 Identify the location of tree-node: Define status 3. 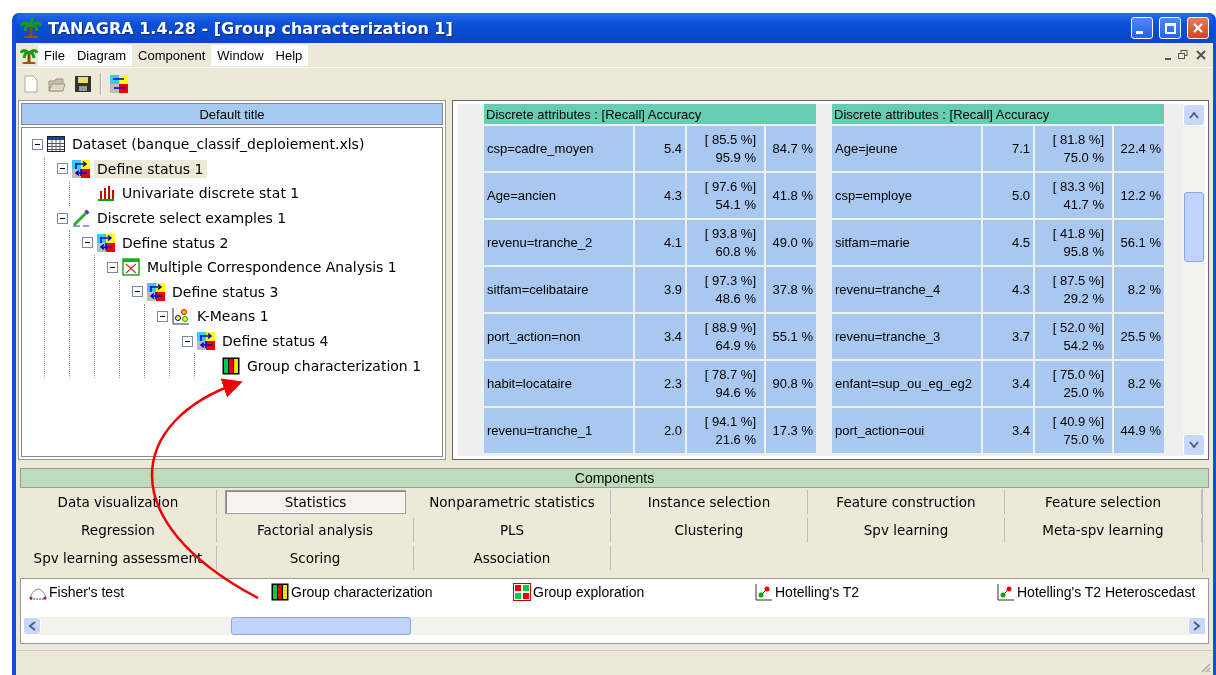
(225, 291).